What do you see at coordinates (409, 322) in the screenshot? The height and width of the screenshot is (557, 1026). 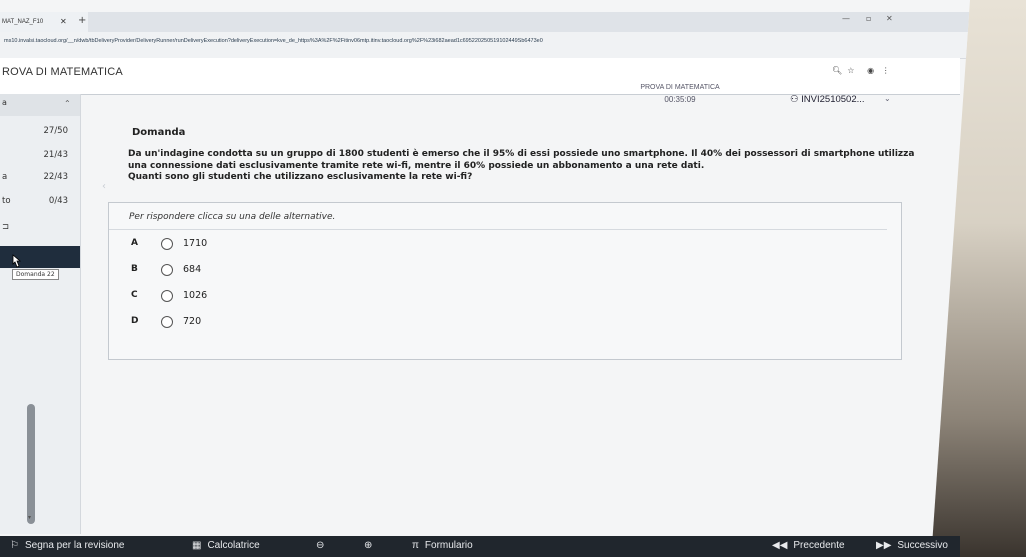 I see `choice-d: D 720` at bounding box center [409, 322].